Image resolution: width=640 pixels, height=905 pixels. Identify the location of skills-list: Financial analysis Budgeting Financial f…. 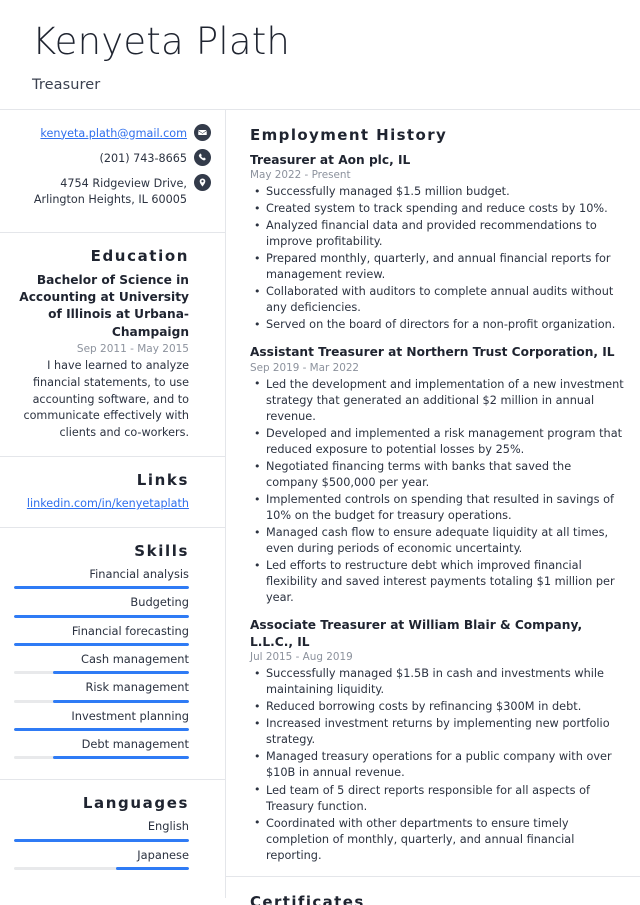
(101, 663).